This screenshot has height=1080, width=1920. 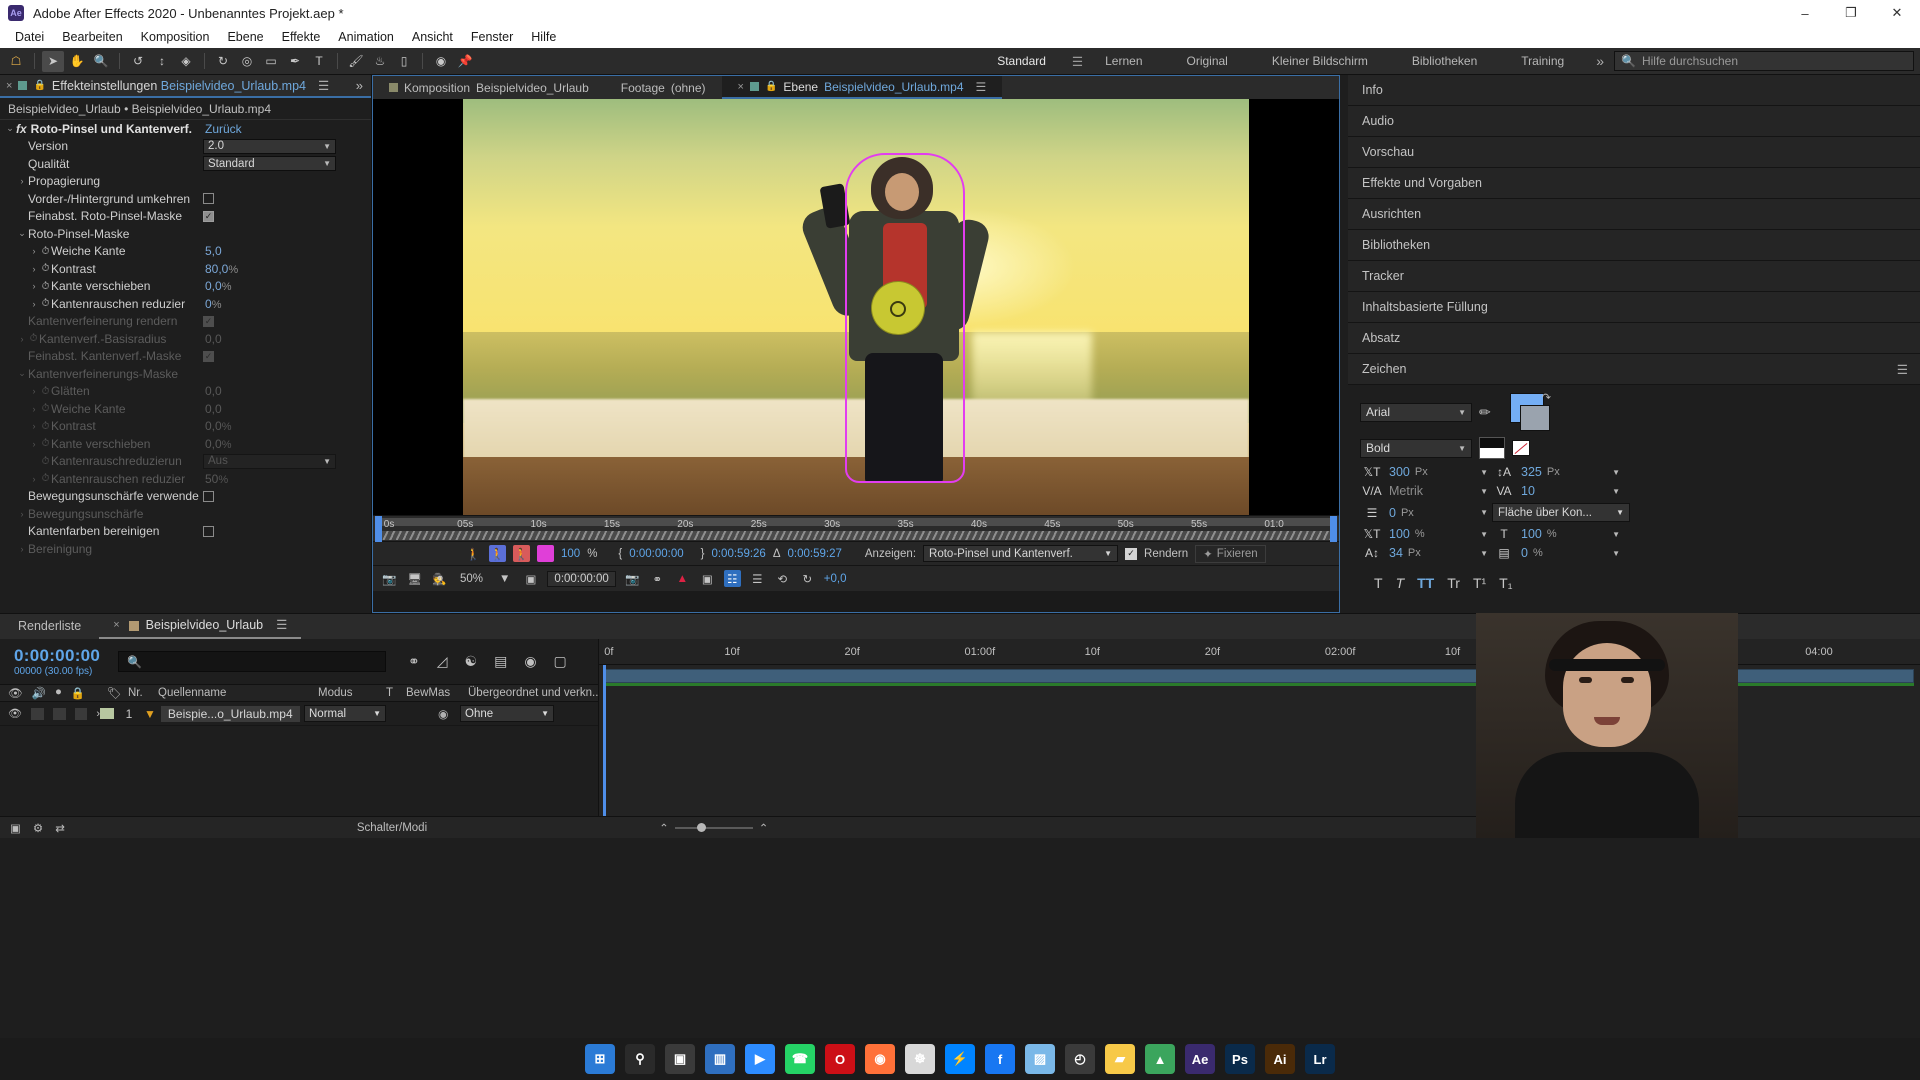 I want to click on zoom-in-icon: ⌃, so click(x=764, y=828).